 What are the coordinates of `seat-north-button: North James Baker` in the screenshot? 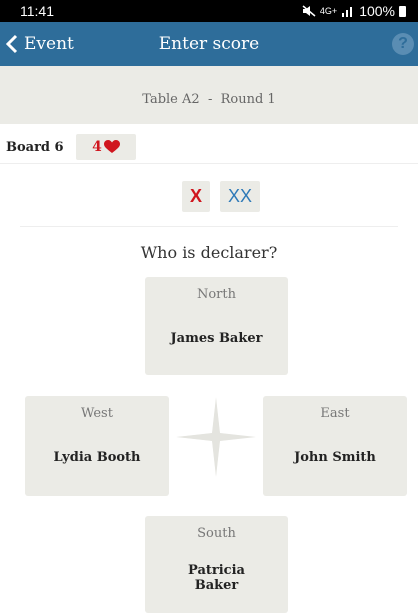 It's located at (216, 326).